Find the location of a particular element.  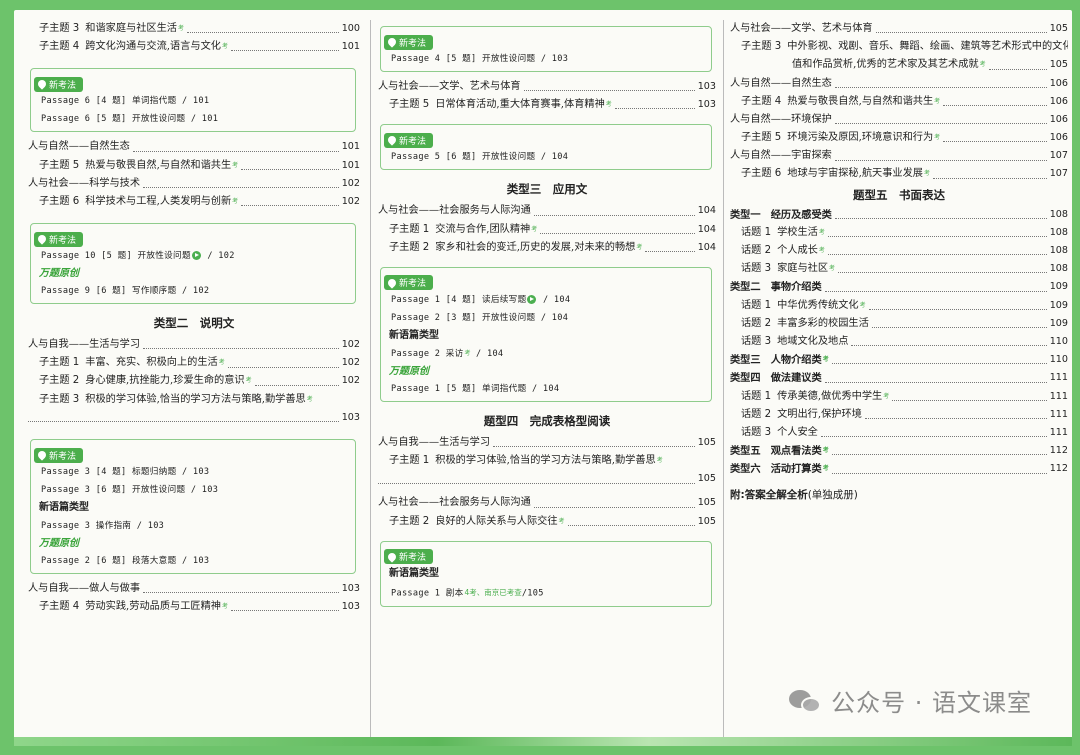

toc-type: 类型二 事物介绍类 109 is located at coordinates (899, 287).